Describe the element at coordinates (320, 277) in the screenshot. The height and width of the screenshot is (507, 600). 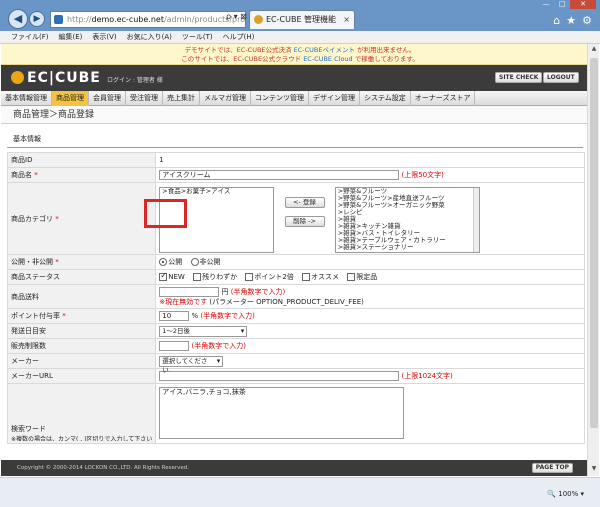
I see `status-recommend-checkbox: オススメ` at that location.